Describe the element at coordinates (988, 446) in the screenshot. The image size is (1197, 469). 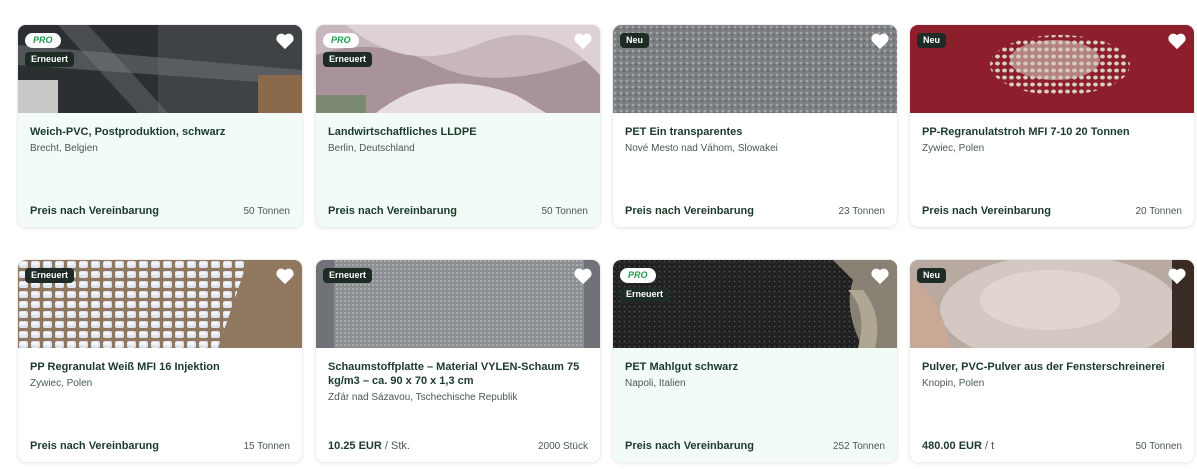
I see `price-unit: / t` at that location.